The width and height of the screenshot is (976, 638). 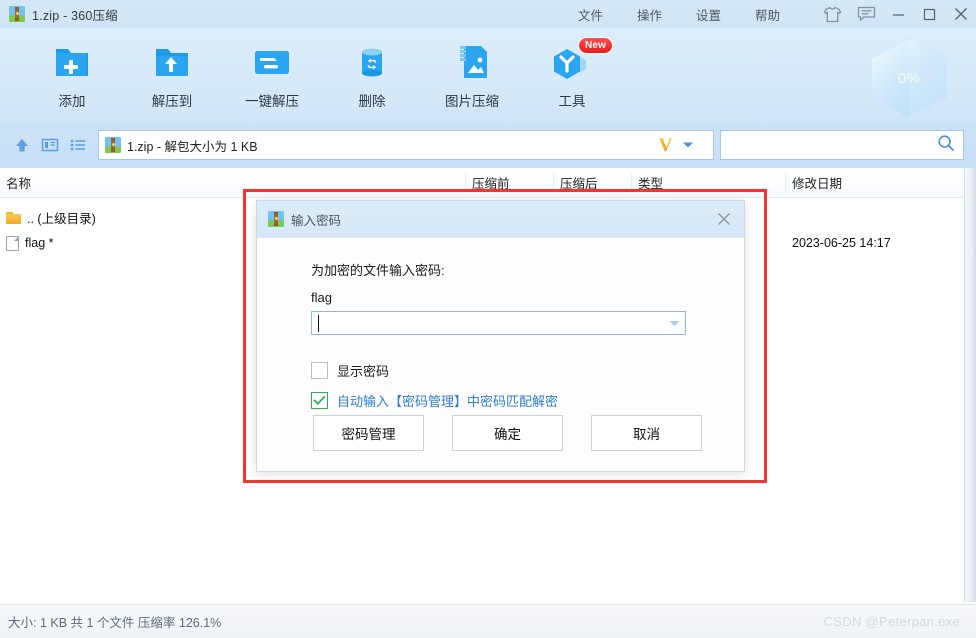 I want to click on hexagon-percent-label: 0%, so click(x=909, y=78).